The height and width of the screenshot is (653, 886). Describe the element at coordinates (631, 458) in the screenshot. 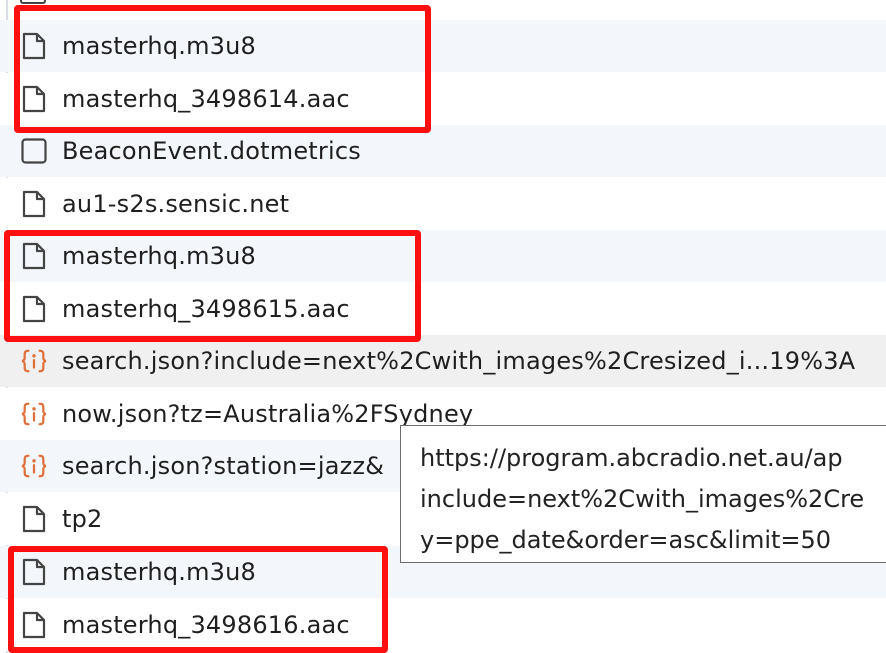

I see `tooltip-line: https://program.abcradio.net.au/ap` at that location.